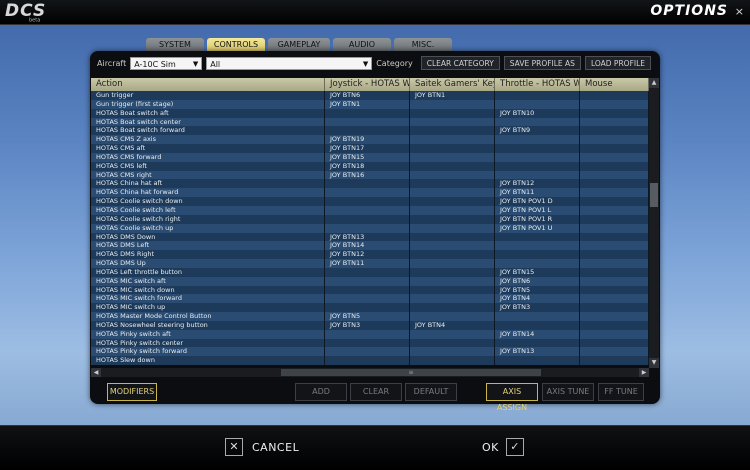  Describe the element at coordinates (370, 122) in the screenshot. I see `table-row: HOTAS Boat switch center` at that location.